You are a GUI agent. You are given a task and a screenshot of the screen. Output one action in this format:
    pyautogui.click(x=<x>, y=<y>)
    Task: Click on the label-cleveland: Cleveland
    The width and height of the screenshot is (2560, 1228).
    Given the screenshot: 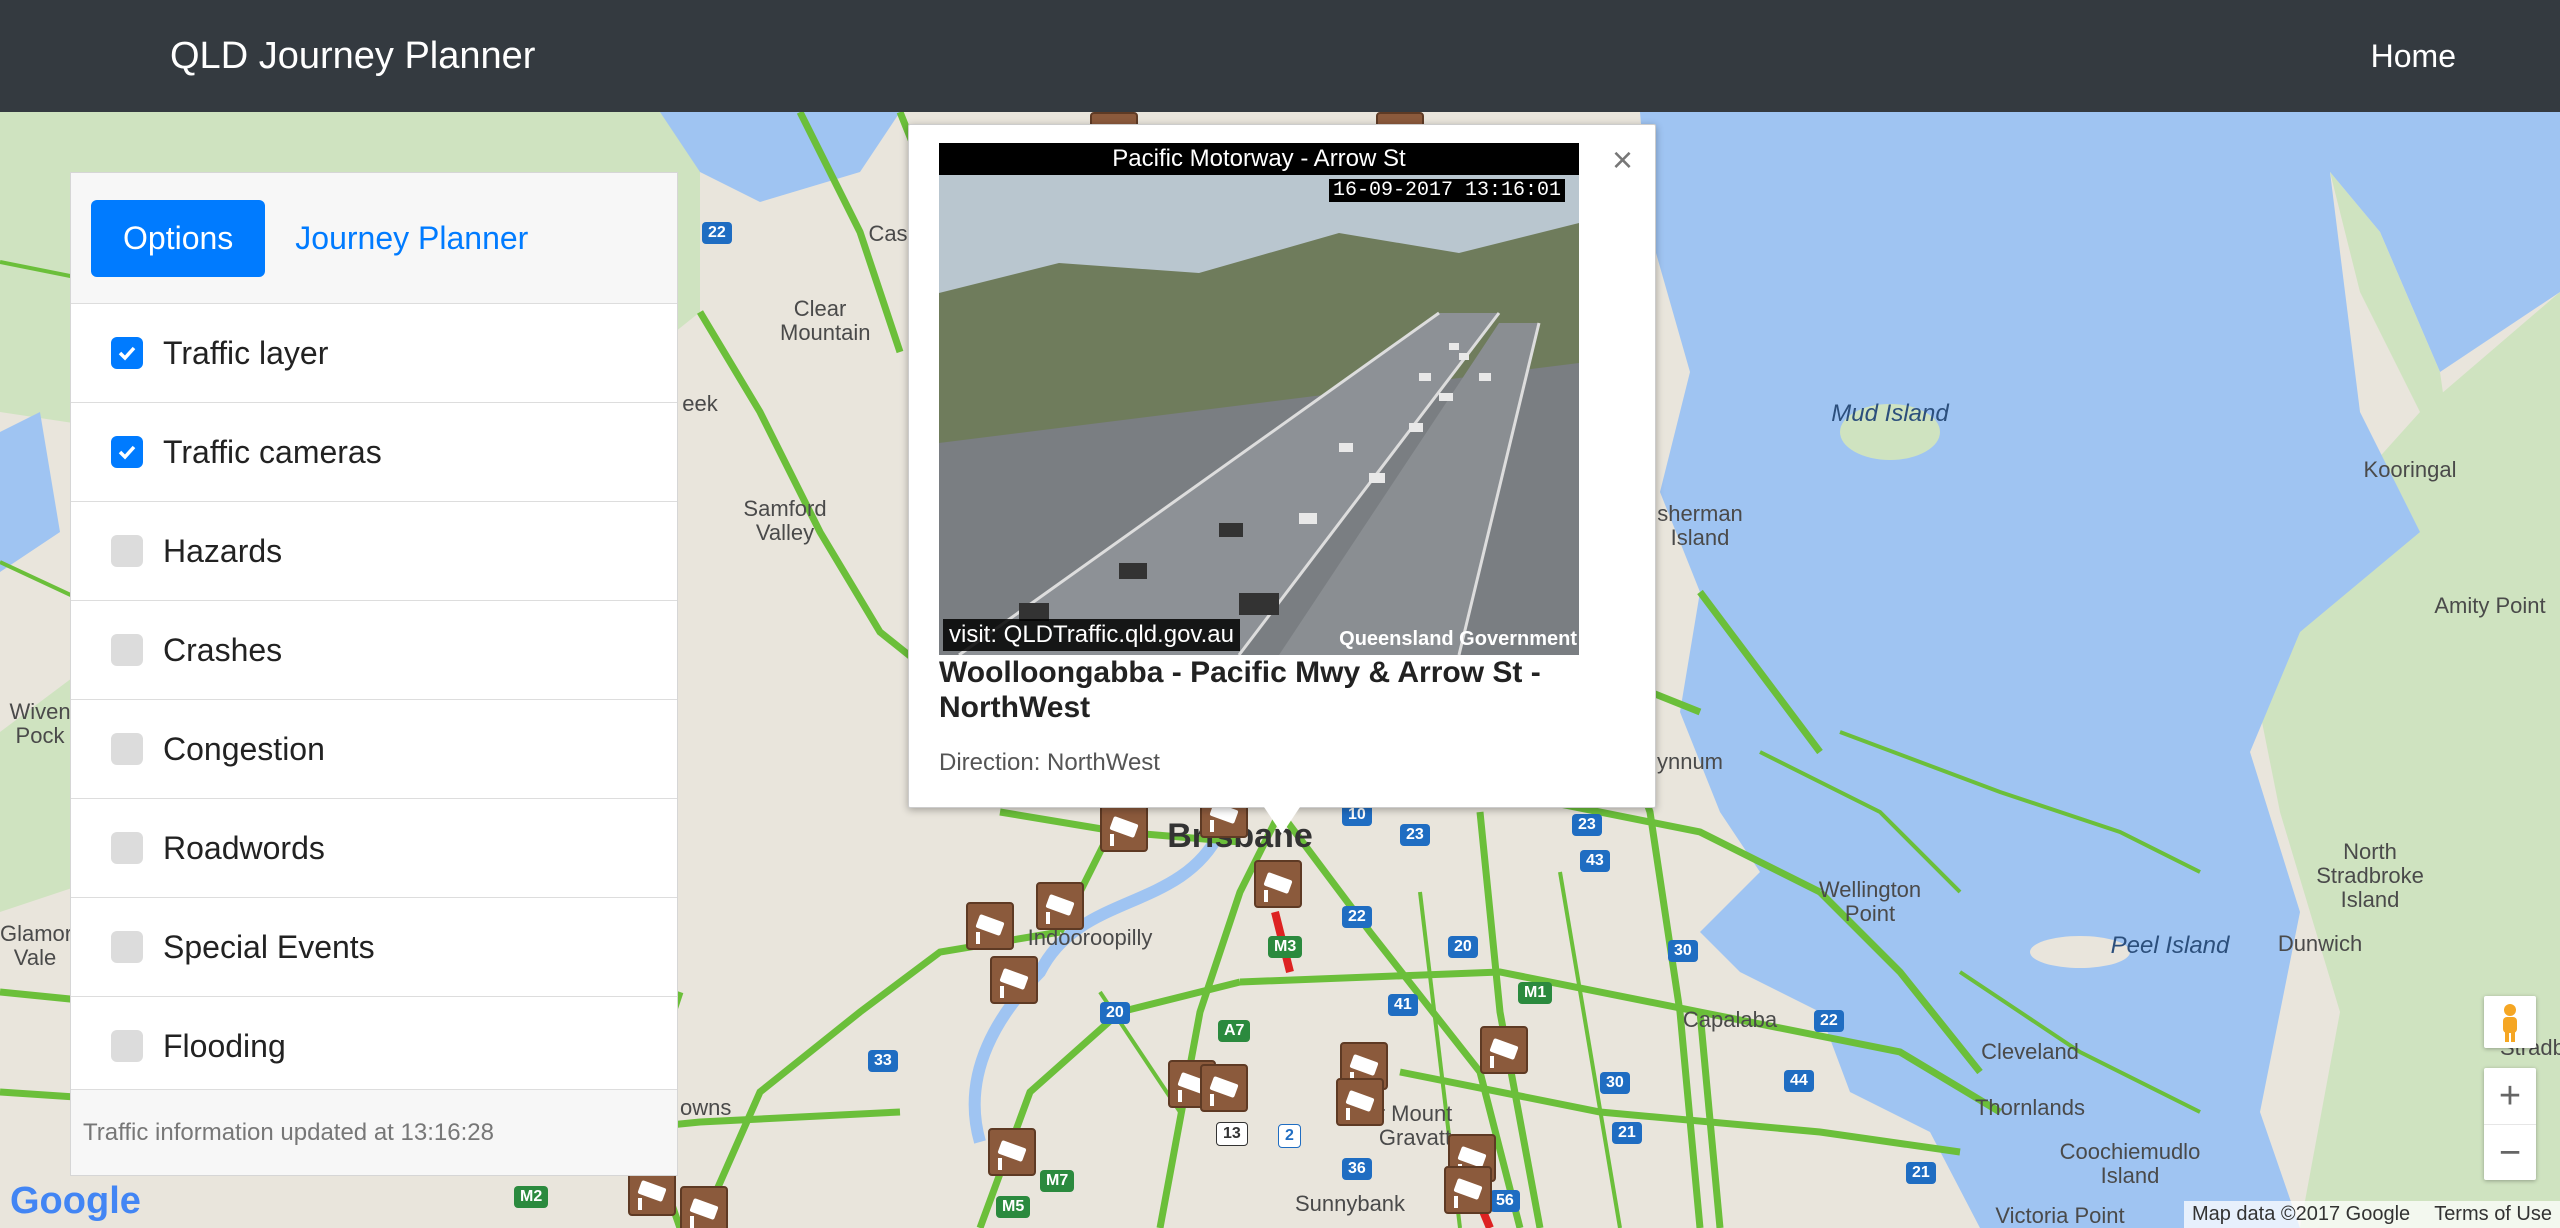 What is the action you would take?
    pyautogui.click(x=2030, y=1051)
    